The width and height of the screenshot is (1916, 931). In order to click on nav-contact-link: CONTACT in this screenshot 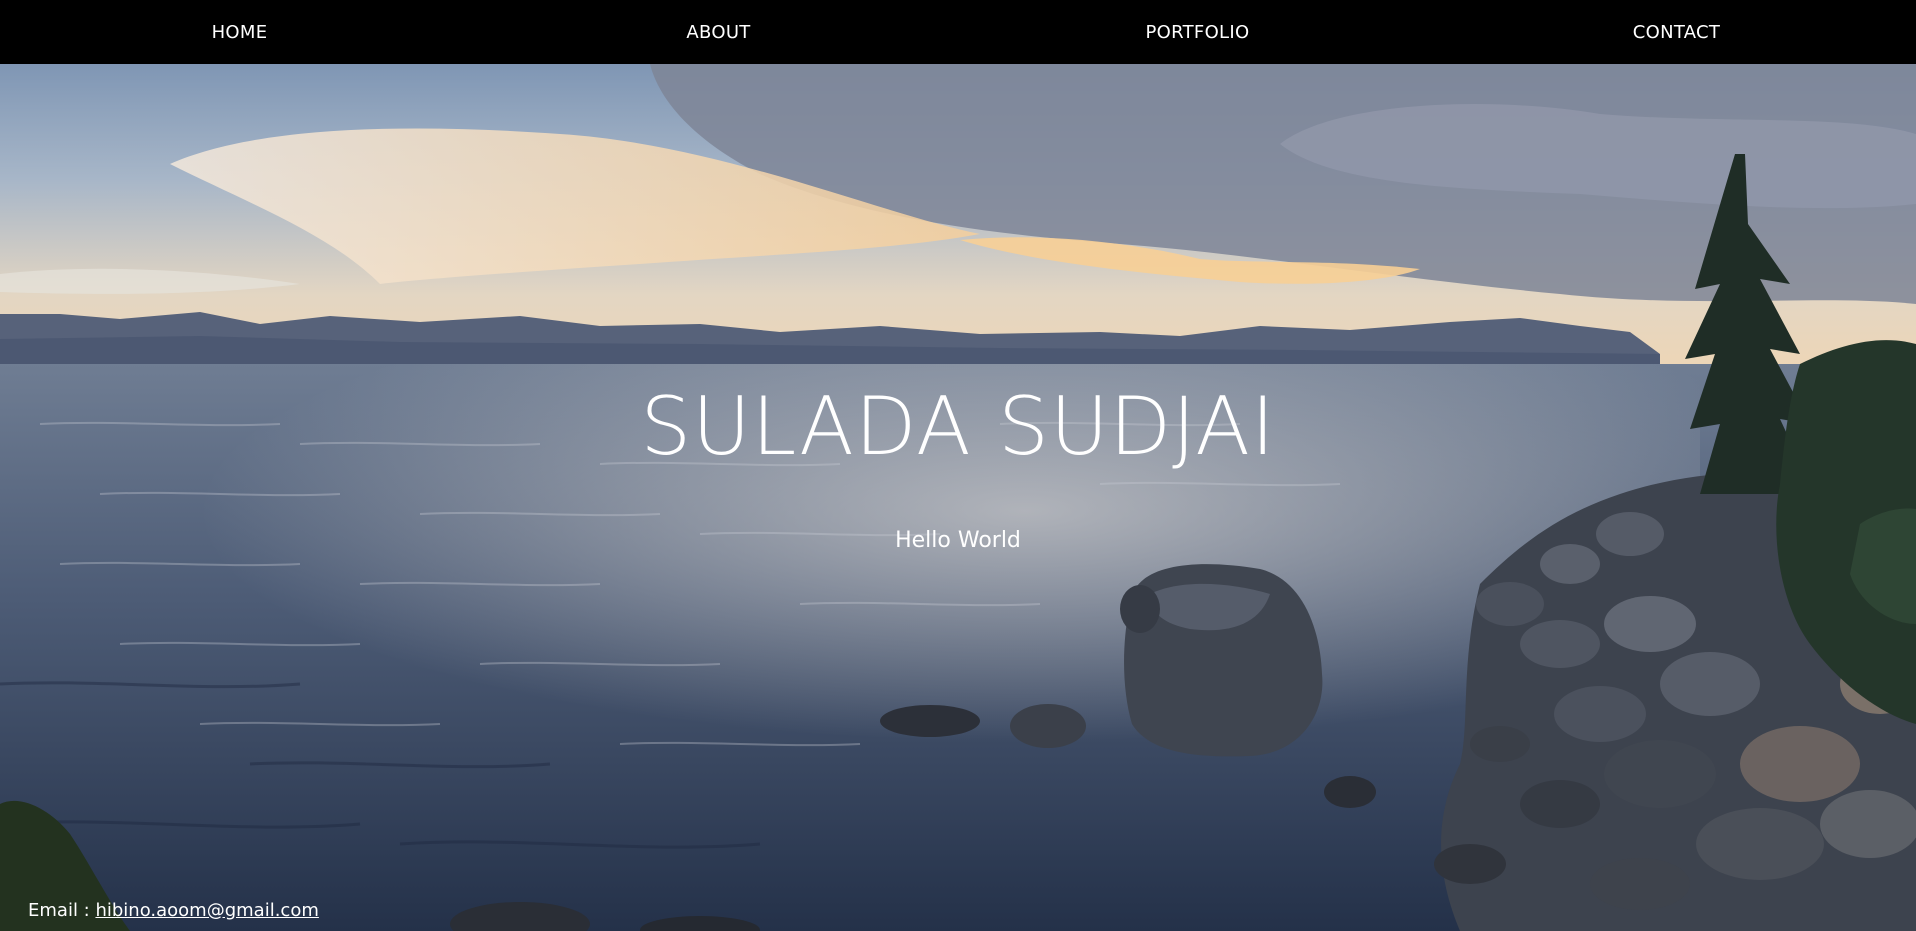, I will do `click(1676, 32)`.